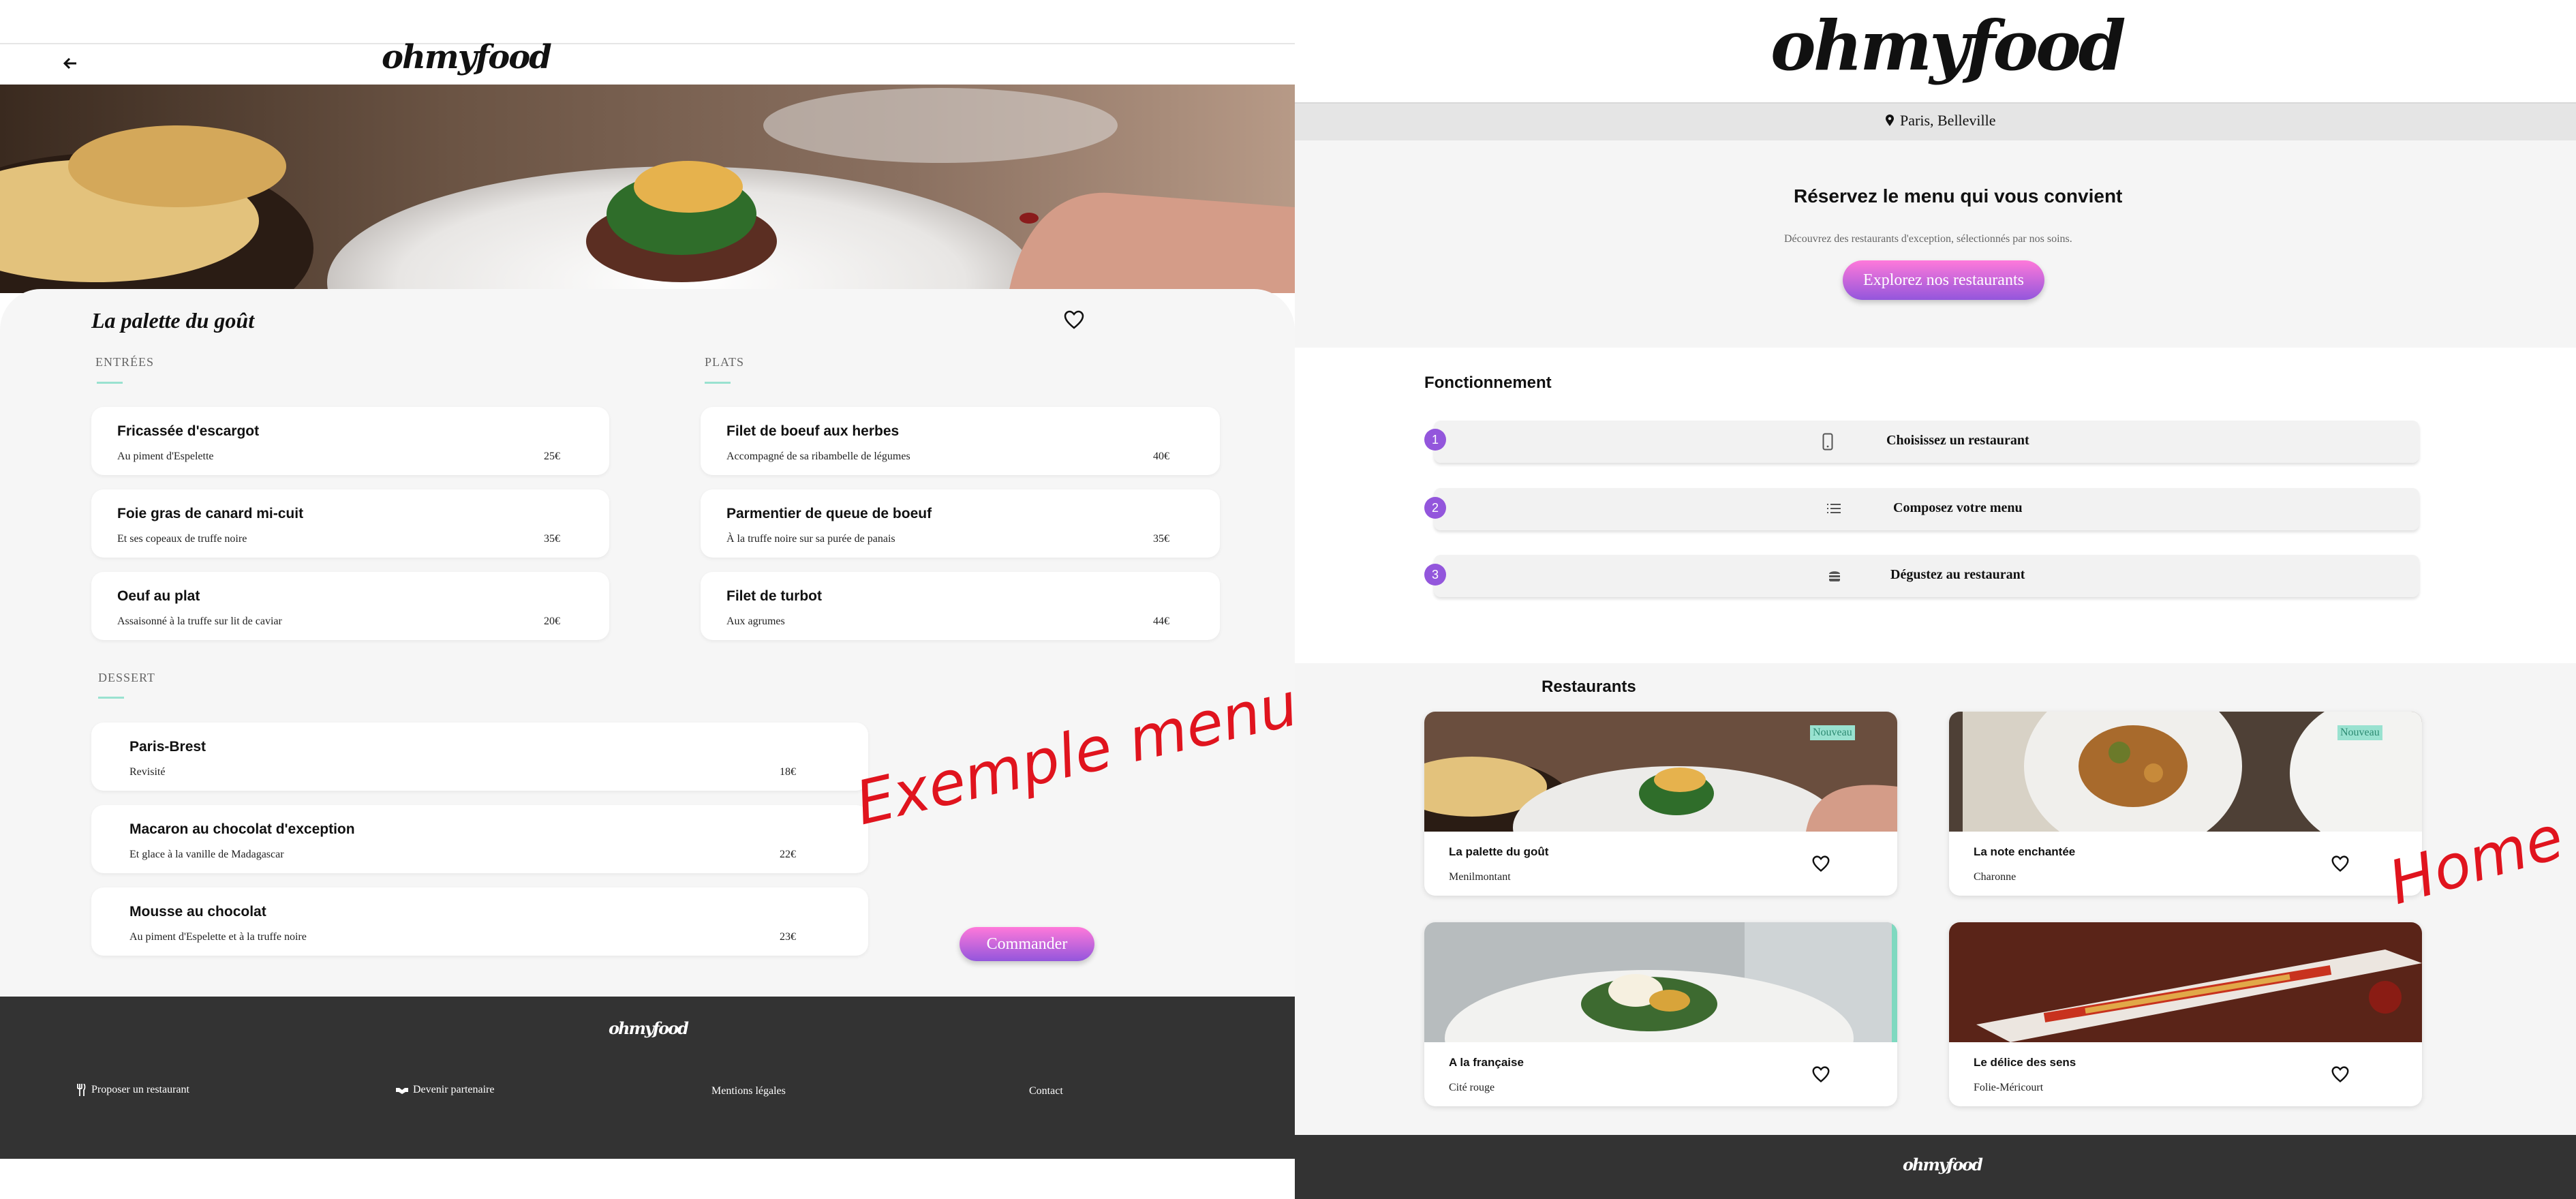 Image resolution: width=2576 pixels, height=1199 pixels. I want to click on footer-link-contact: Contact, so click(1046, 1091).